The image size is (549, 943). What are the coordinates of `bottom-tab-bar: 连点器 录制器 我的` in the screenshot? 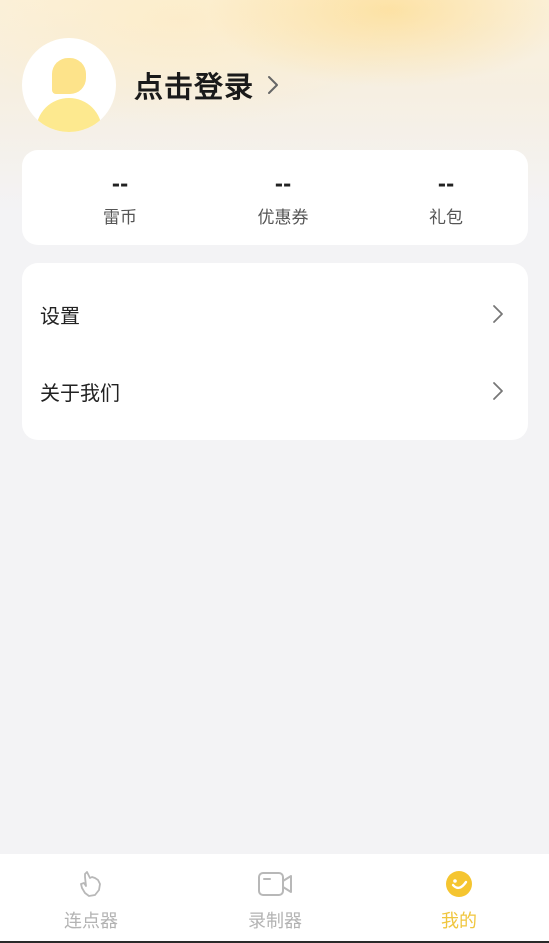 It's located at (274, 898).